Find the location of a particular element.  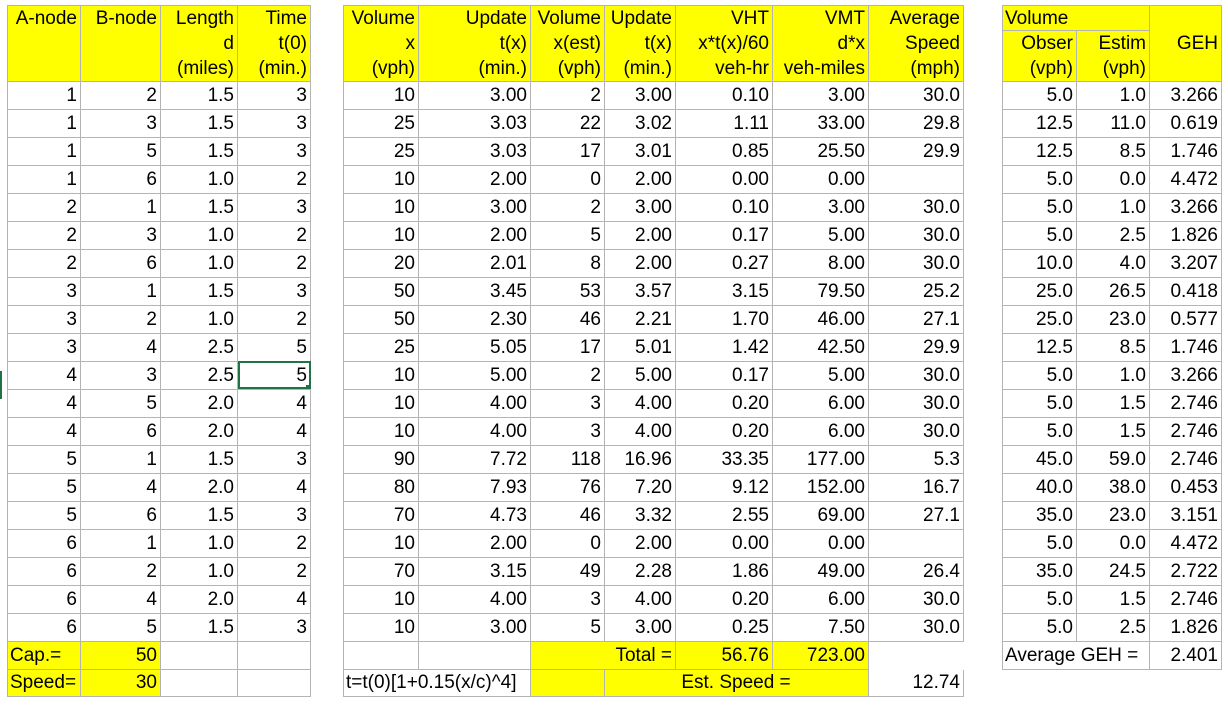

column-header: d is located at coordinates (199, 43).